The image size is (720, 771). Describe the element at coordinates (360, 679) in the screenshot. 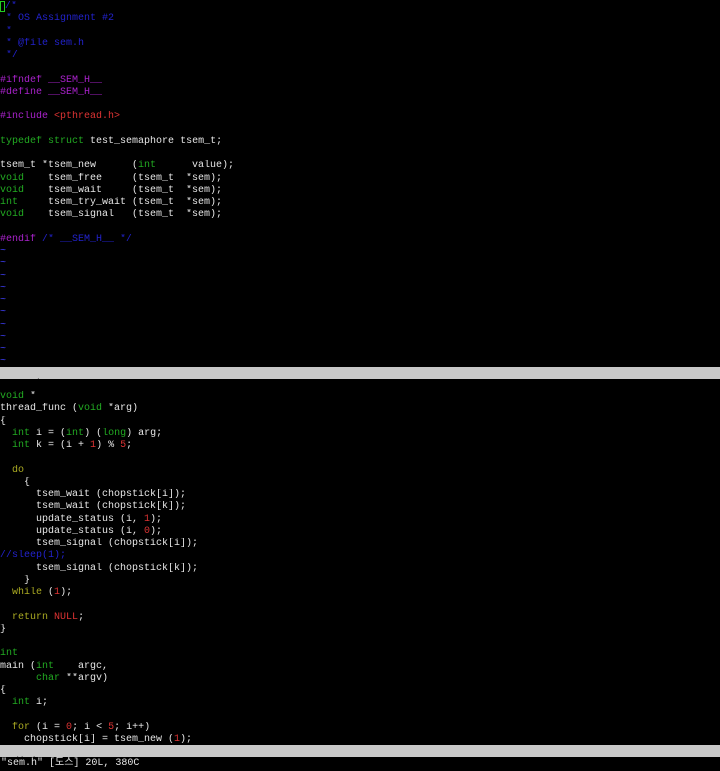

I see `code-line: char **argv)` at that location.